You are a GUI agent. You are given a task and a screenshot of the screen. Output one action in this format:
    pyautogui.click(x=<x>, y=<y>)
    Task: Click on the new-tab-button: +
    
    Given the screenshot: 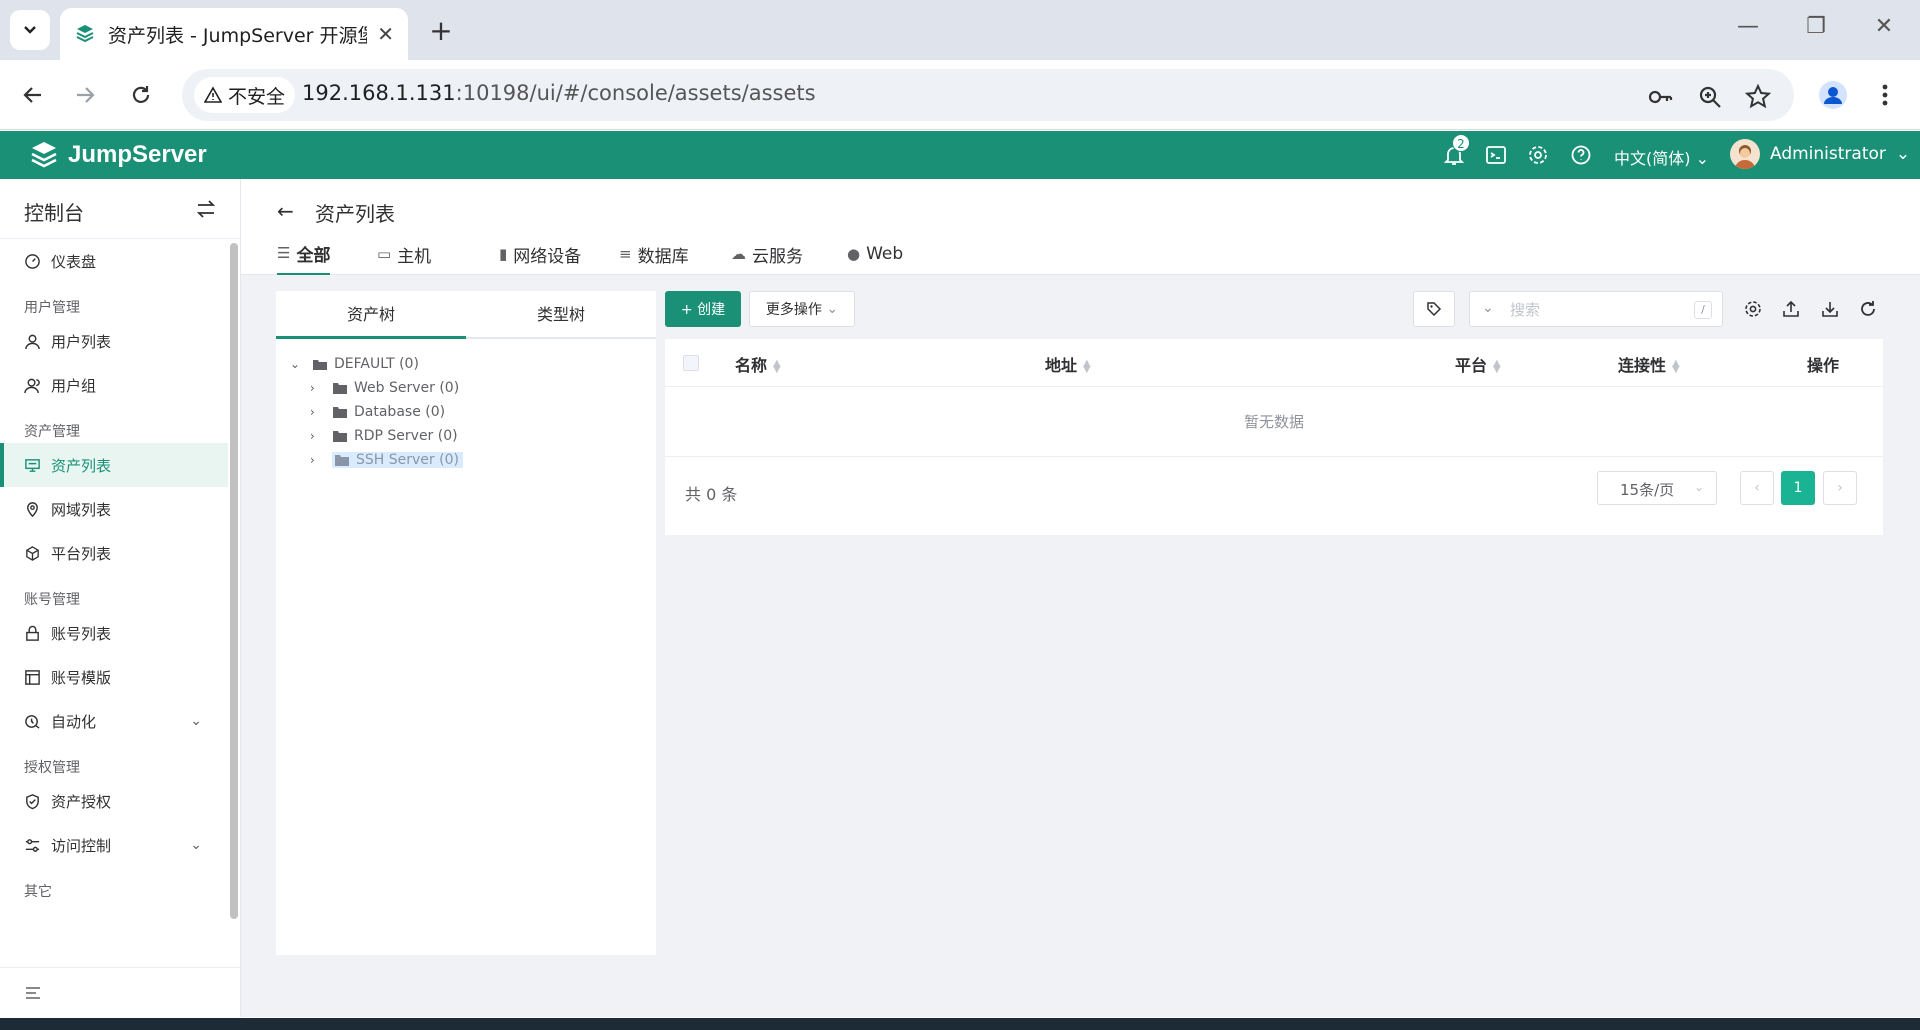 What is the action you would take?
    pyautogui.click(x=441, y=30)
    